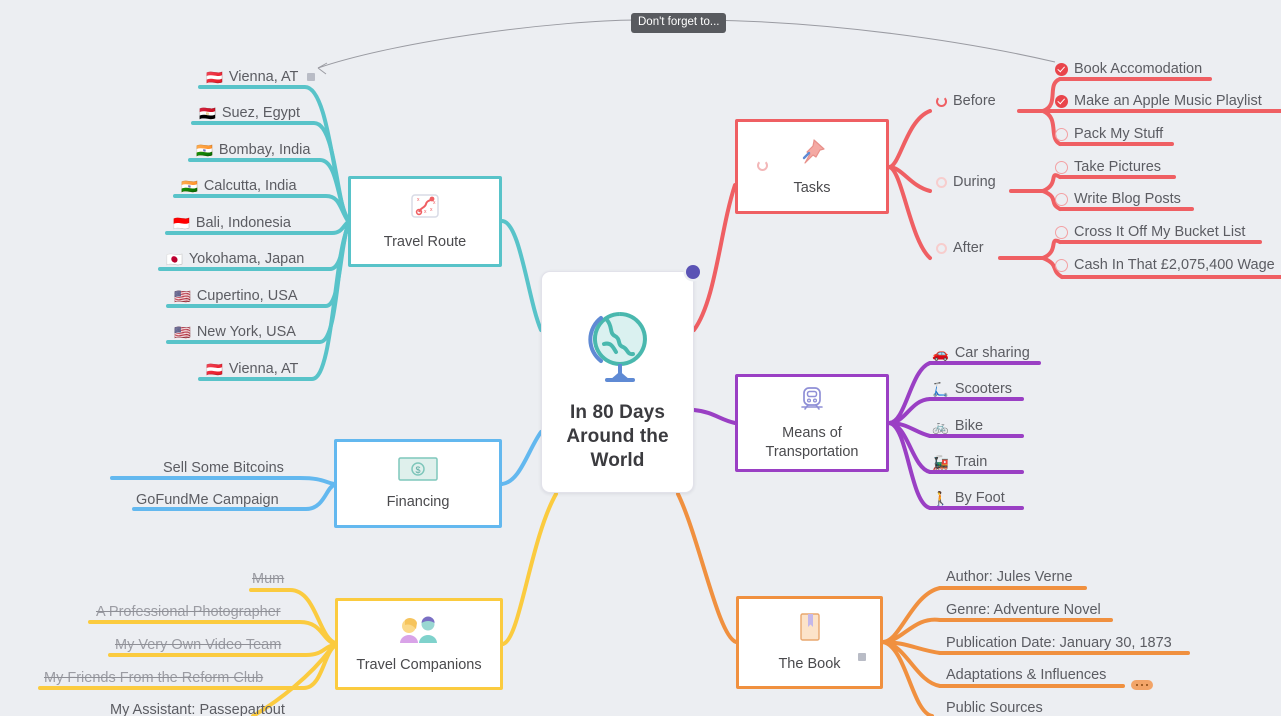 The image size is (1281, 716). Describe the element at coordinates (253, 150) in the screenshot. I see `list-item: 🇮🇳 Bombay, India` at that location.